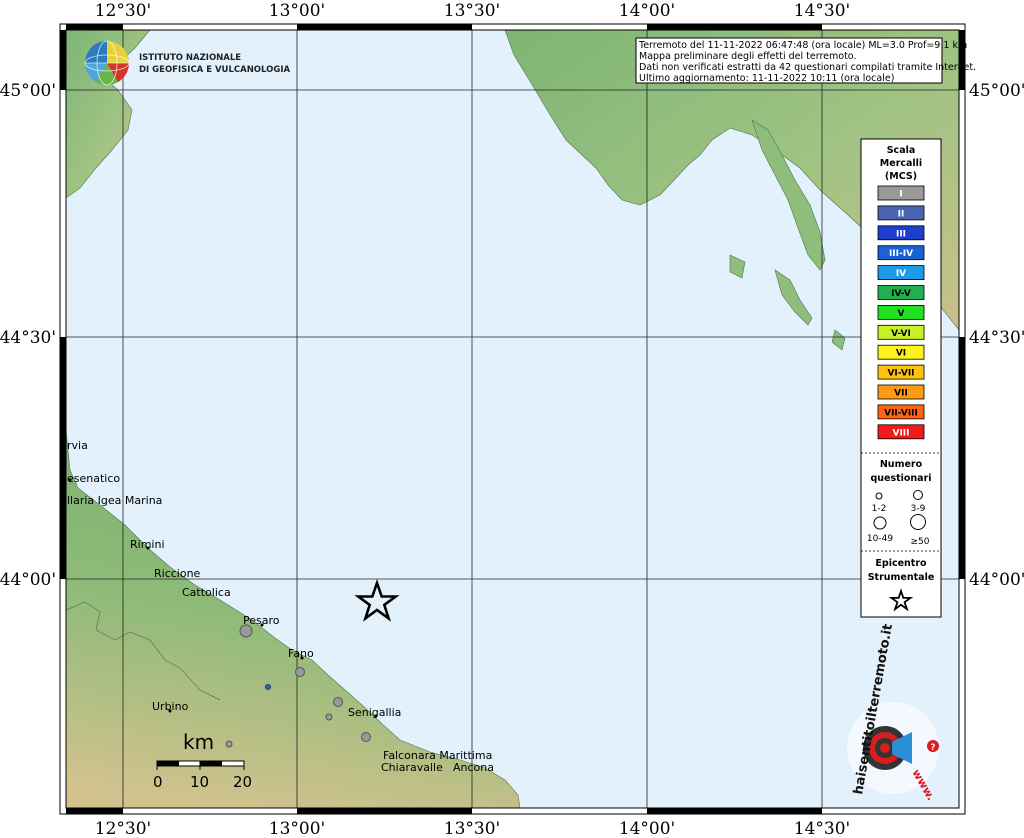 This screenshot has height=838, width=1024. I want to click on scale-unit: km, so click(198, 742).